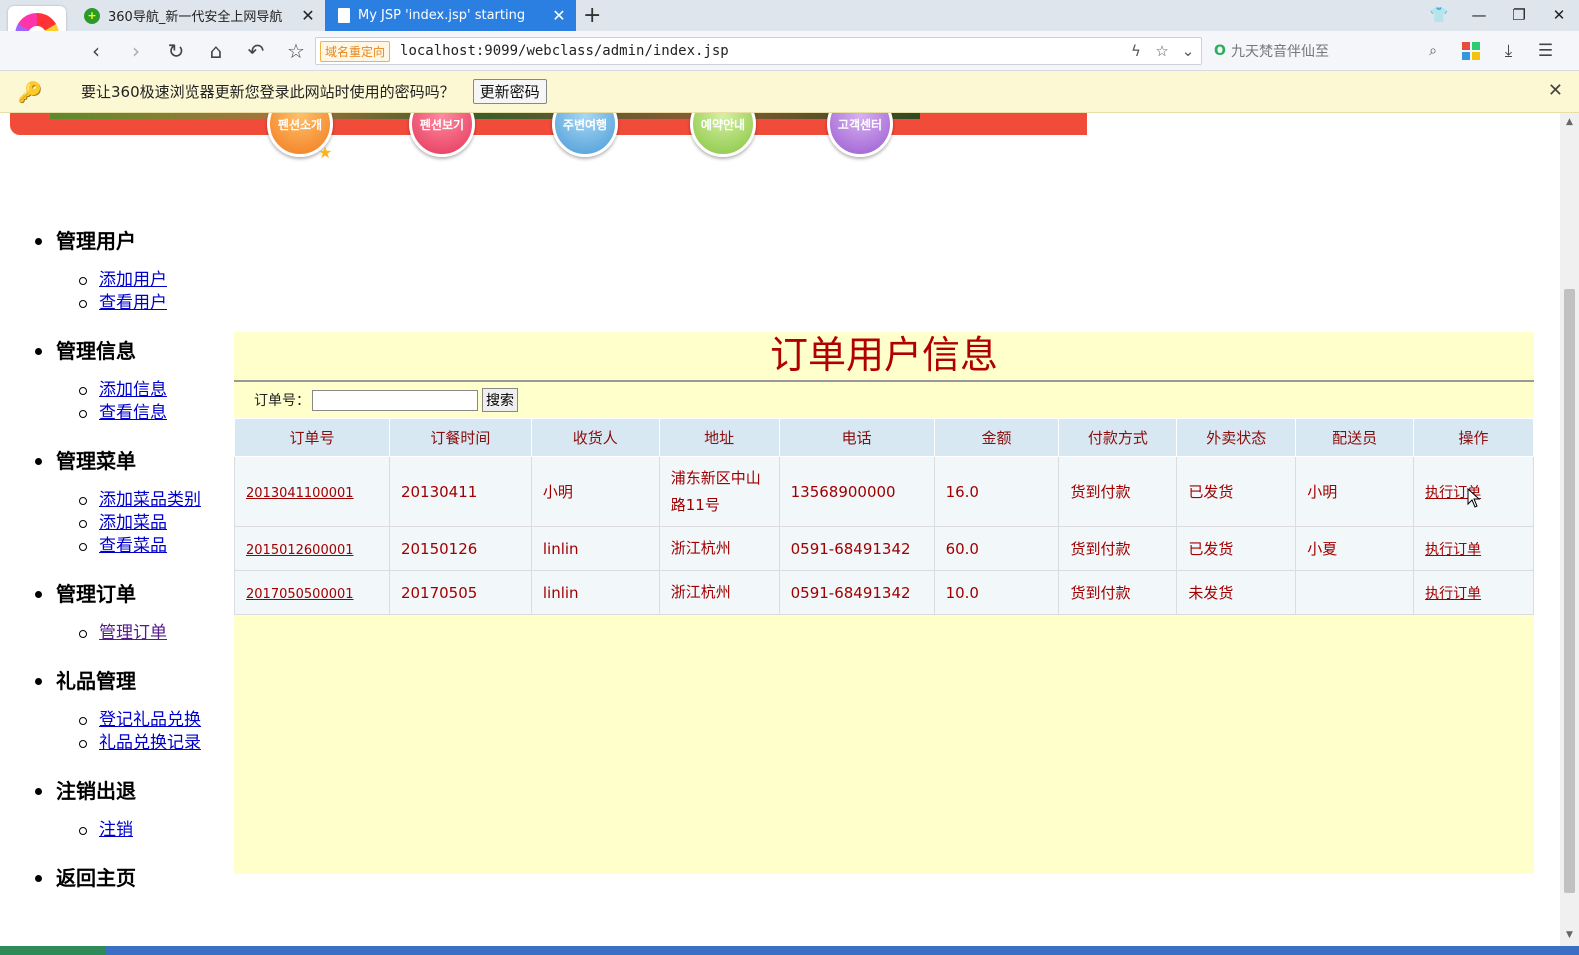 Image resolution: width=1579 pixels, height=955 pixels. Describe the element at coordinates (509, 91) in the screenshot. I see `update-password-button: 更新密码` at that location.